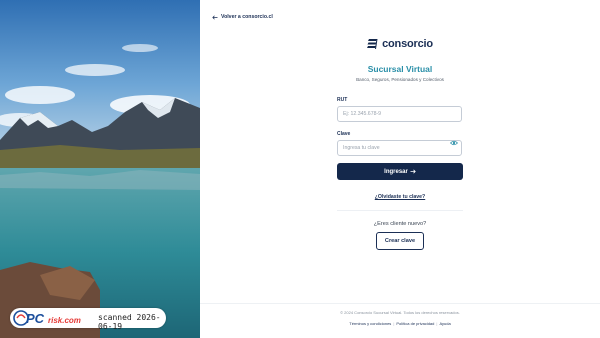  I want to click on password-label: Clave, so click(344, 134).